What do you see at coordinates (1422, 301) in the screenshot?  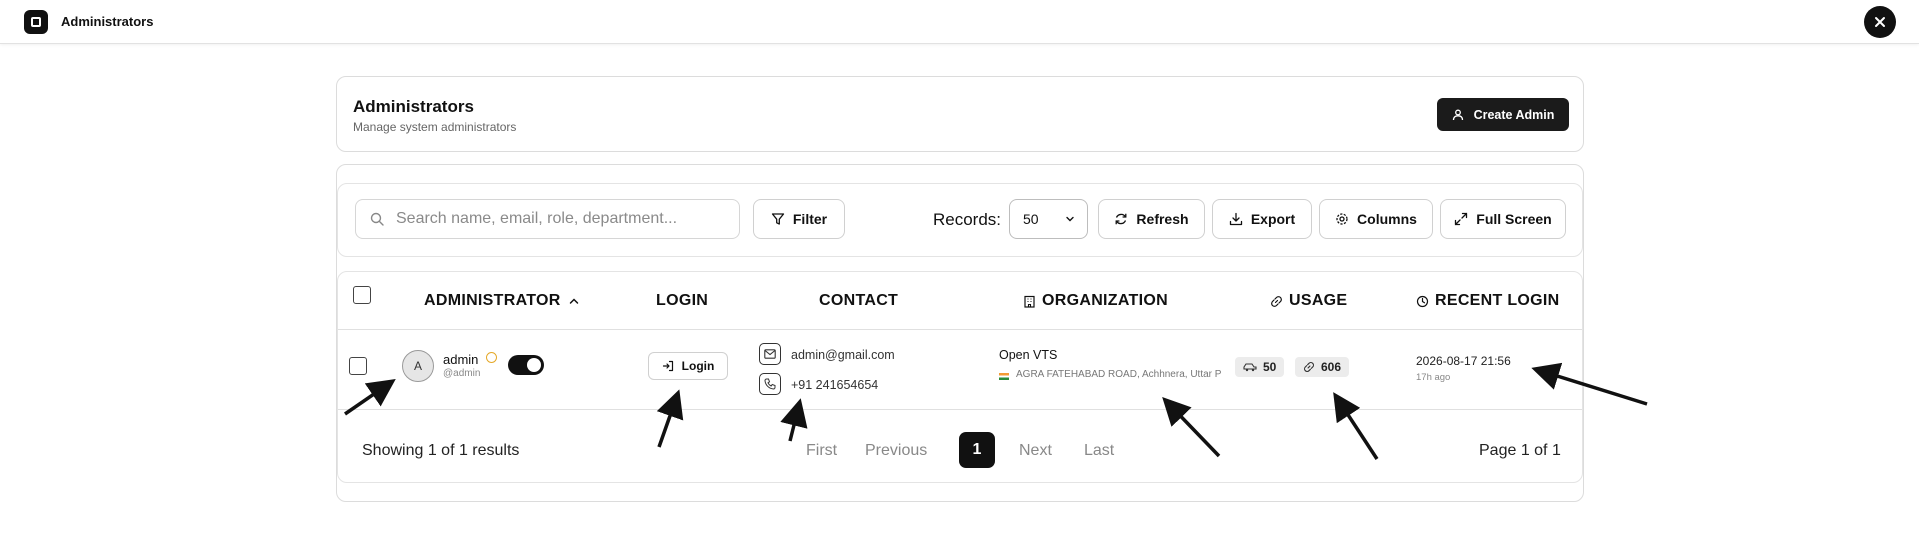 I see `clock-icon` at bounding box center [1422, 301].